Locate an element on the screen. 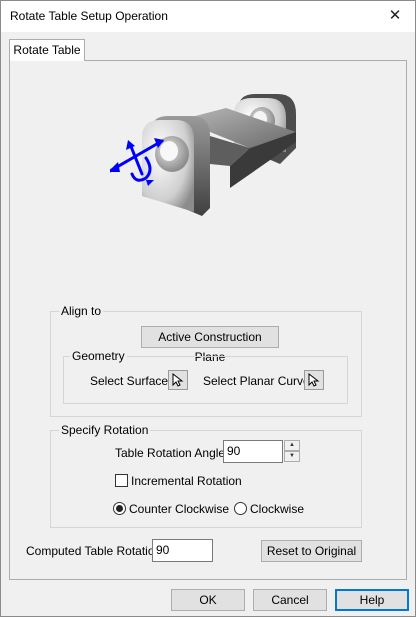  part-preview-image is located at coordinates (203, 155).